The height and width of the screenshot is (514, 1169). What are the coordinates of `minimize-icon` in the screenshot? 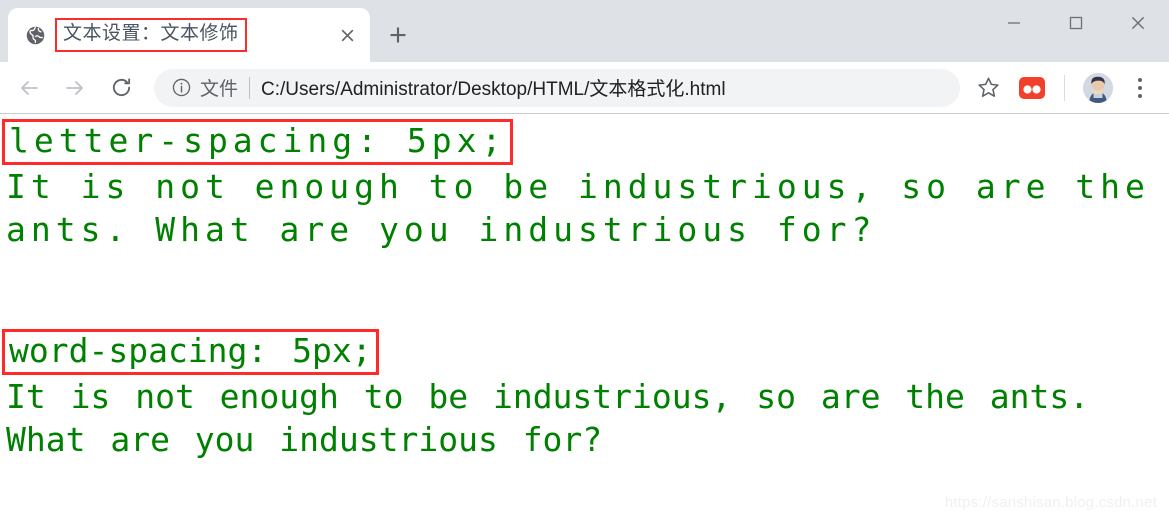 It's located at (1014, 23).